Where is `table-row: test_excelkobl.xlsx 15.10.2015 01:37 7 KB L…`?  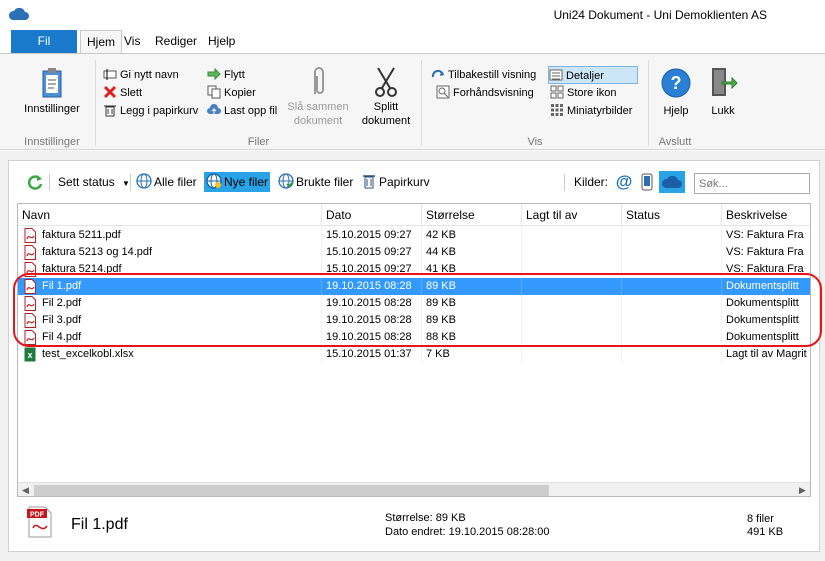
table-row: test_excelkobl.xlsx 15.10.2015 01:37 7 KB L… is located at coordinates (414, 354).